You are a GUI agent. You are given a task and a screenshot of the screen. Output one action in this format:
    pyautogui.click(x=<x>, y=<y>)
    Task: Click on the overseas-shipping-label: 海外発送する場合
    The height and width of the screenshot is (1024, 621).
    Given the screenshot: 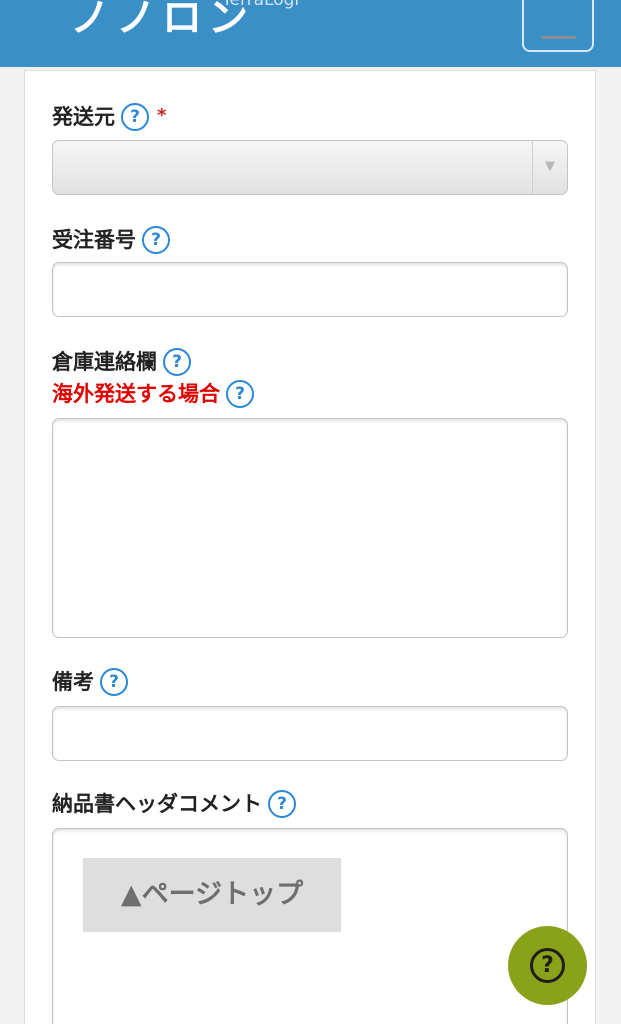 What is the action you would take?
    pyautogui.click(x=136, y=394)
    